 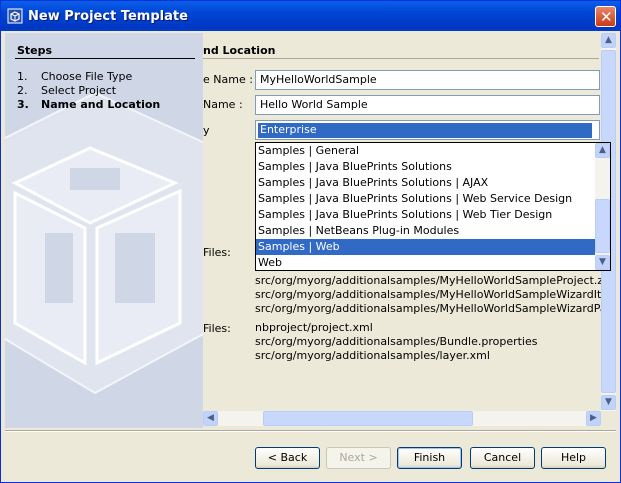 I want to click on template-name-field: MyHelloWorldSample, so click(x=427, y=80).